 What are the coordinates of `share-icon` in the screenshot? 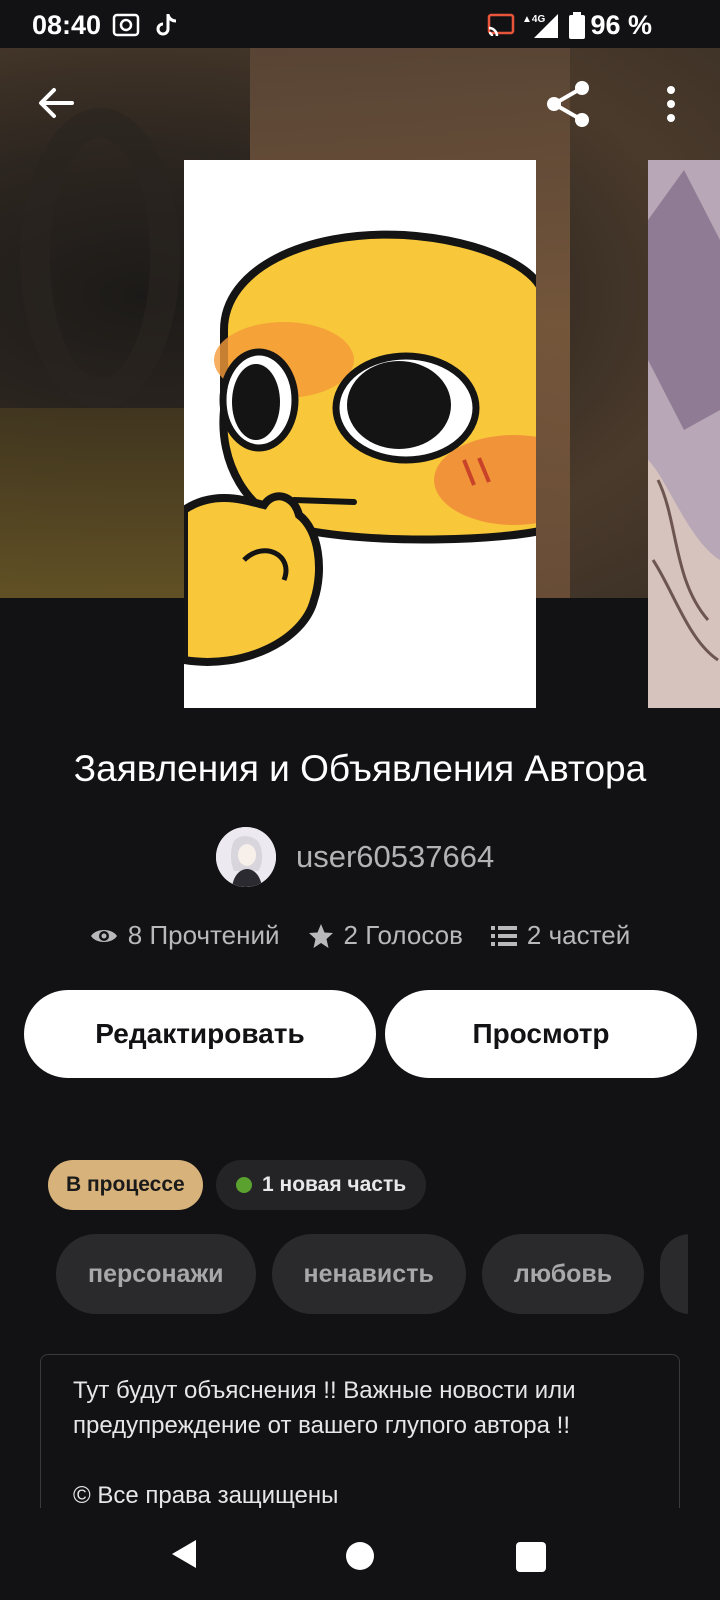 It's located at (568, 104).